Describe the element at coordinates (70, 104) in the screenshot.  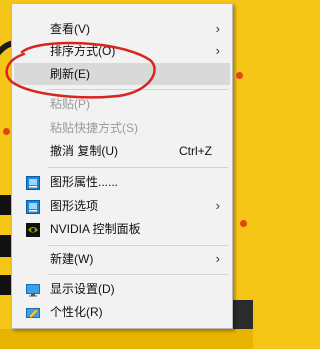
I see `menu-item-label: 粘贴(P)` at that location.